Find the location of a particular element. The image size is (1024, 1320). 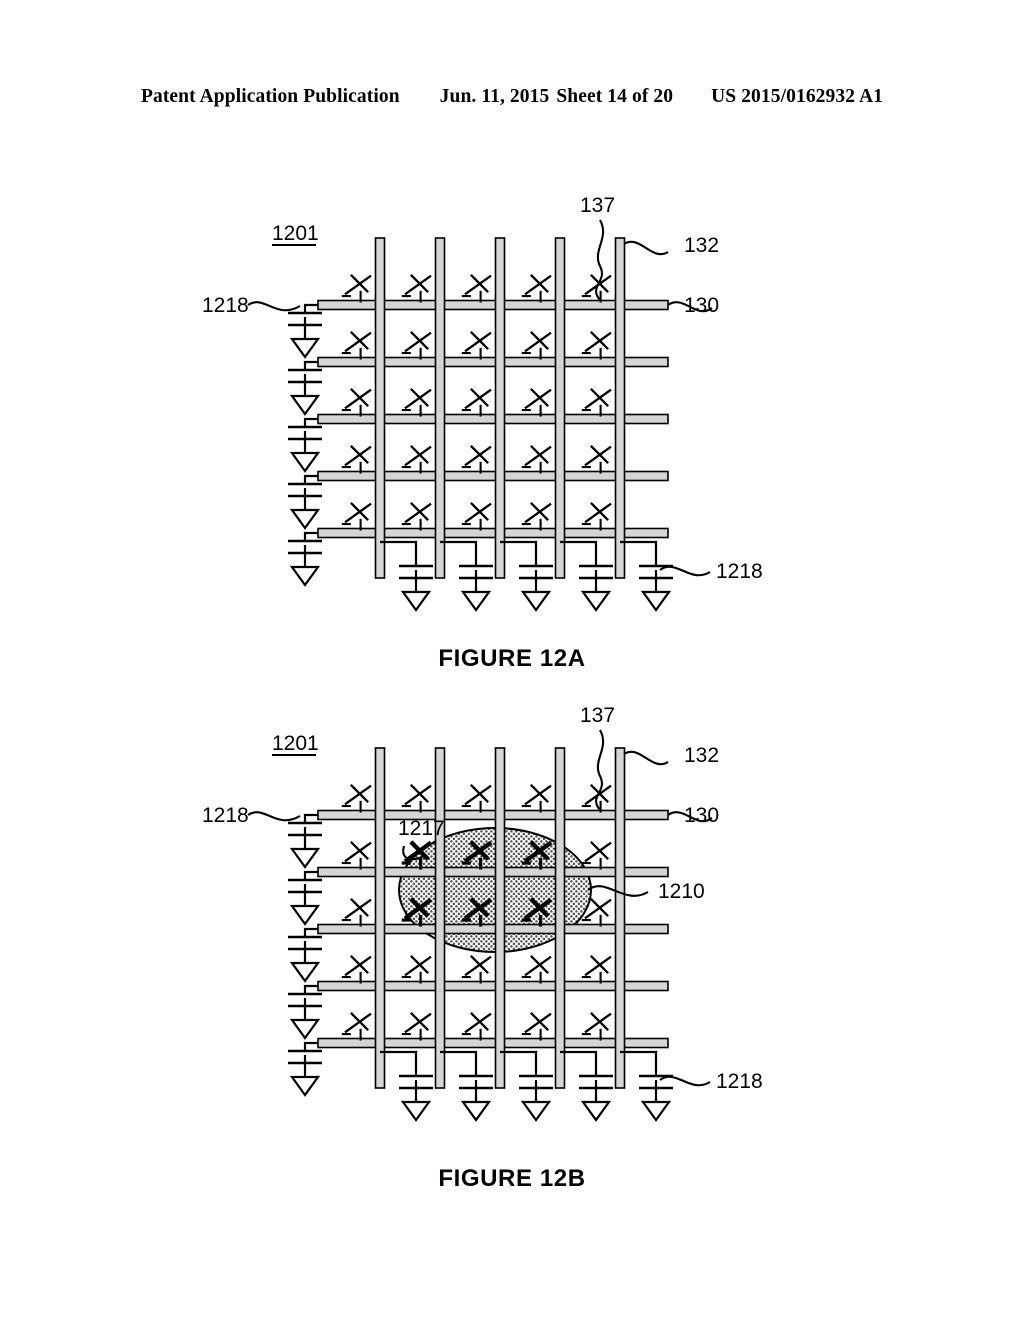

figure-12a-caption: FIGURE 12A is located at coordinates (512, 658).